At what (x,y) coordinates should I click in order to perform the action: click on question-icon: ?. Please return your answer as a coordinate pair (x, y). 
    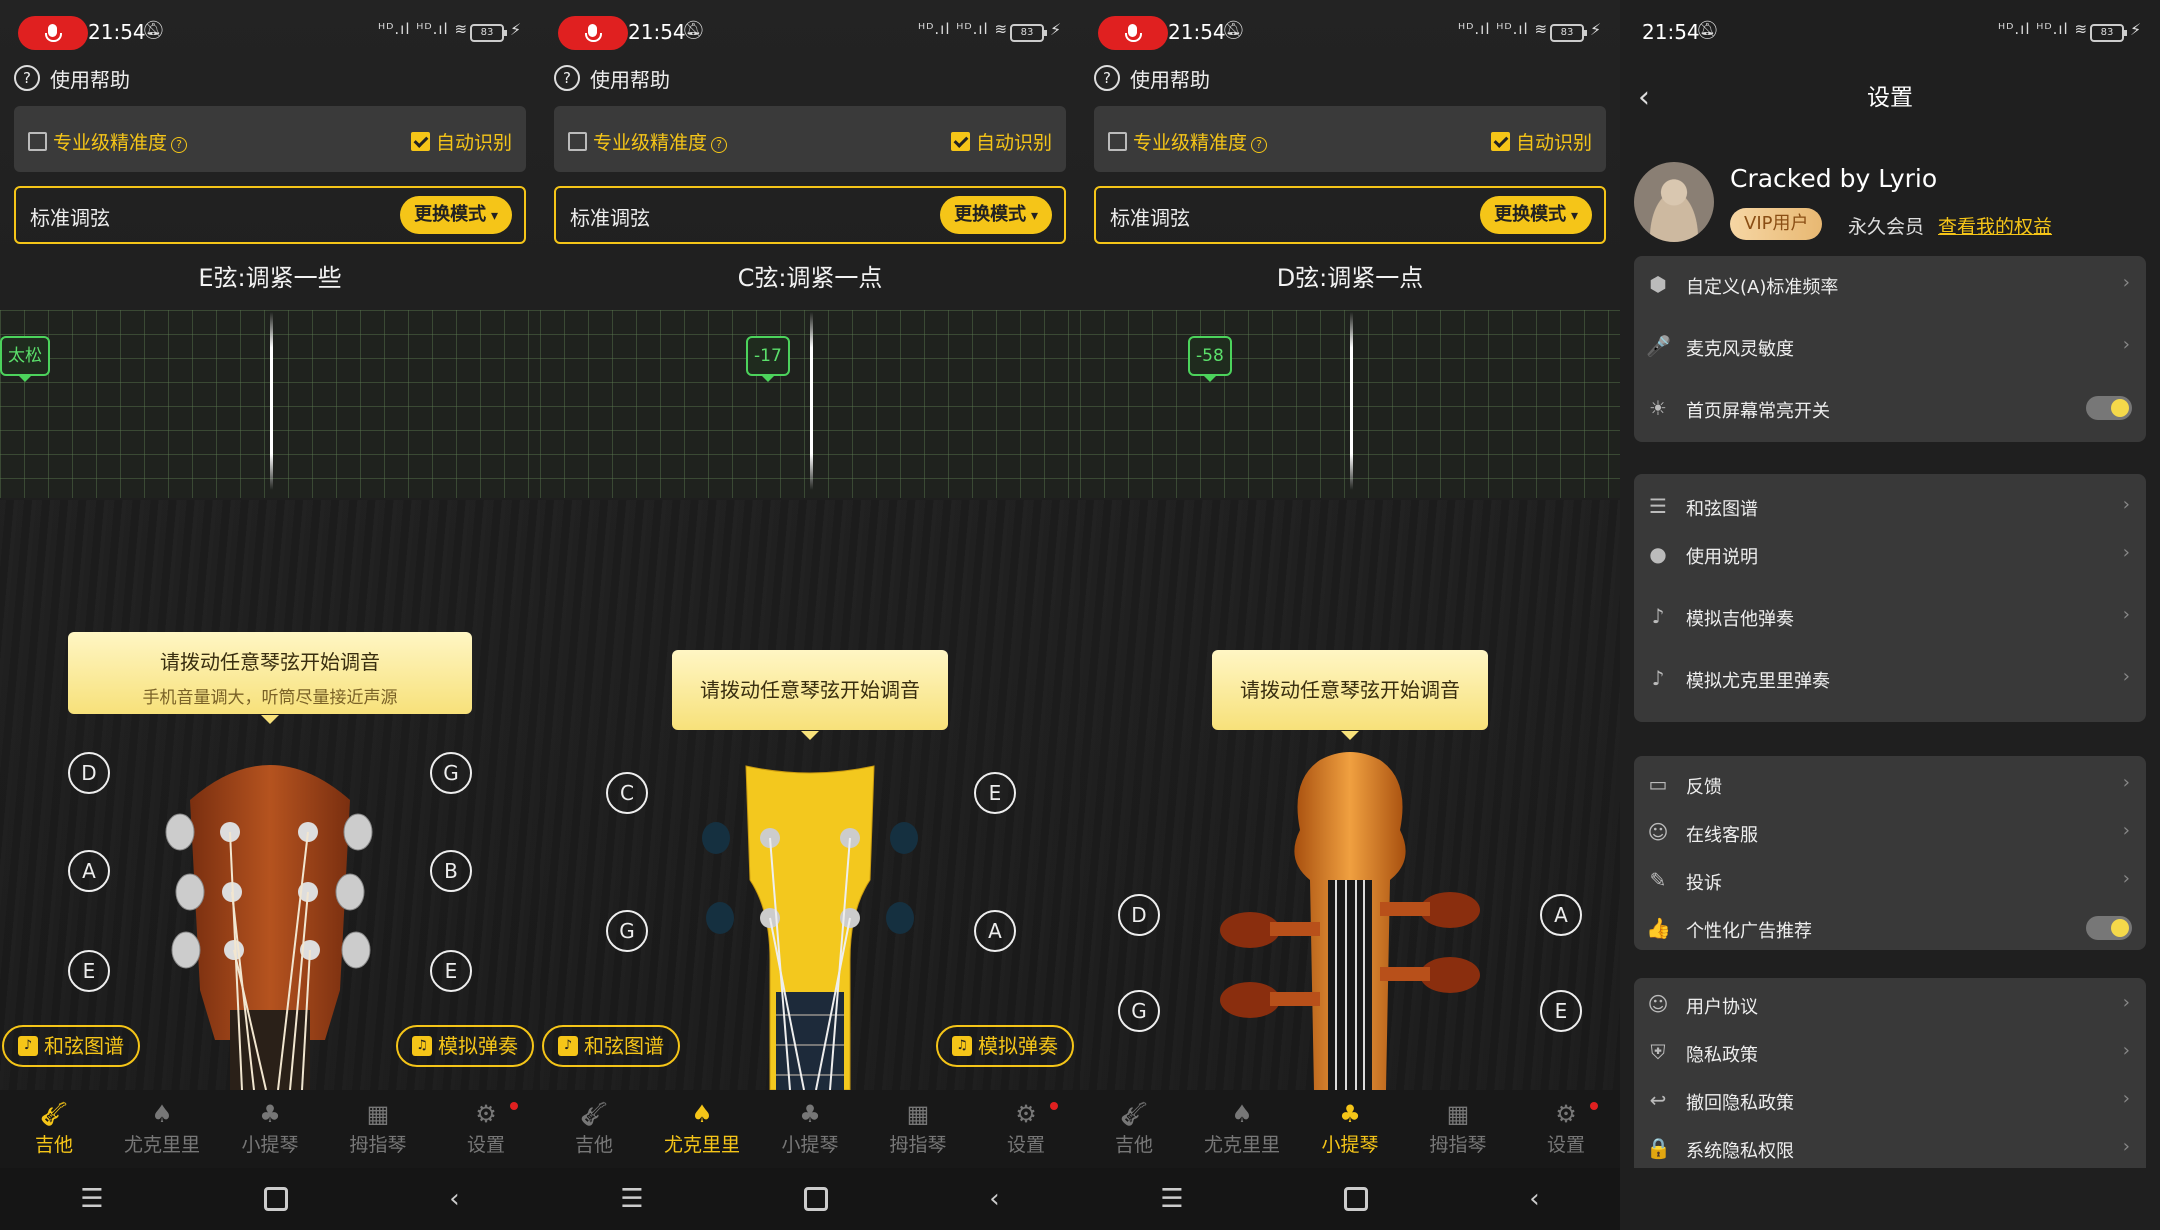
    Looking at the image, I should click on (1107, 78).